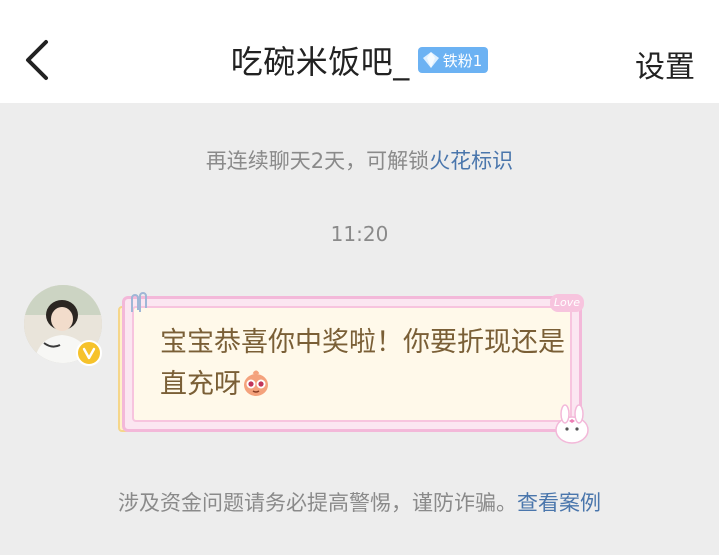  What do you see at coordinates (139, 302) in the screenshot?
I see `clip-decoration-icon` at bounding box center [139, 302].